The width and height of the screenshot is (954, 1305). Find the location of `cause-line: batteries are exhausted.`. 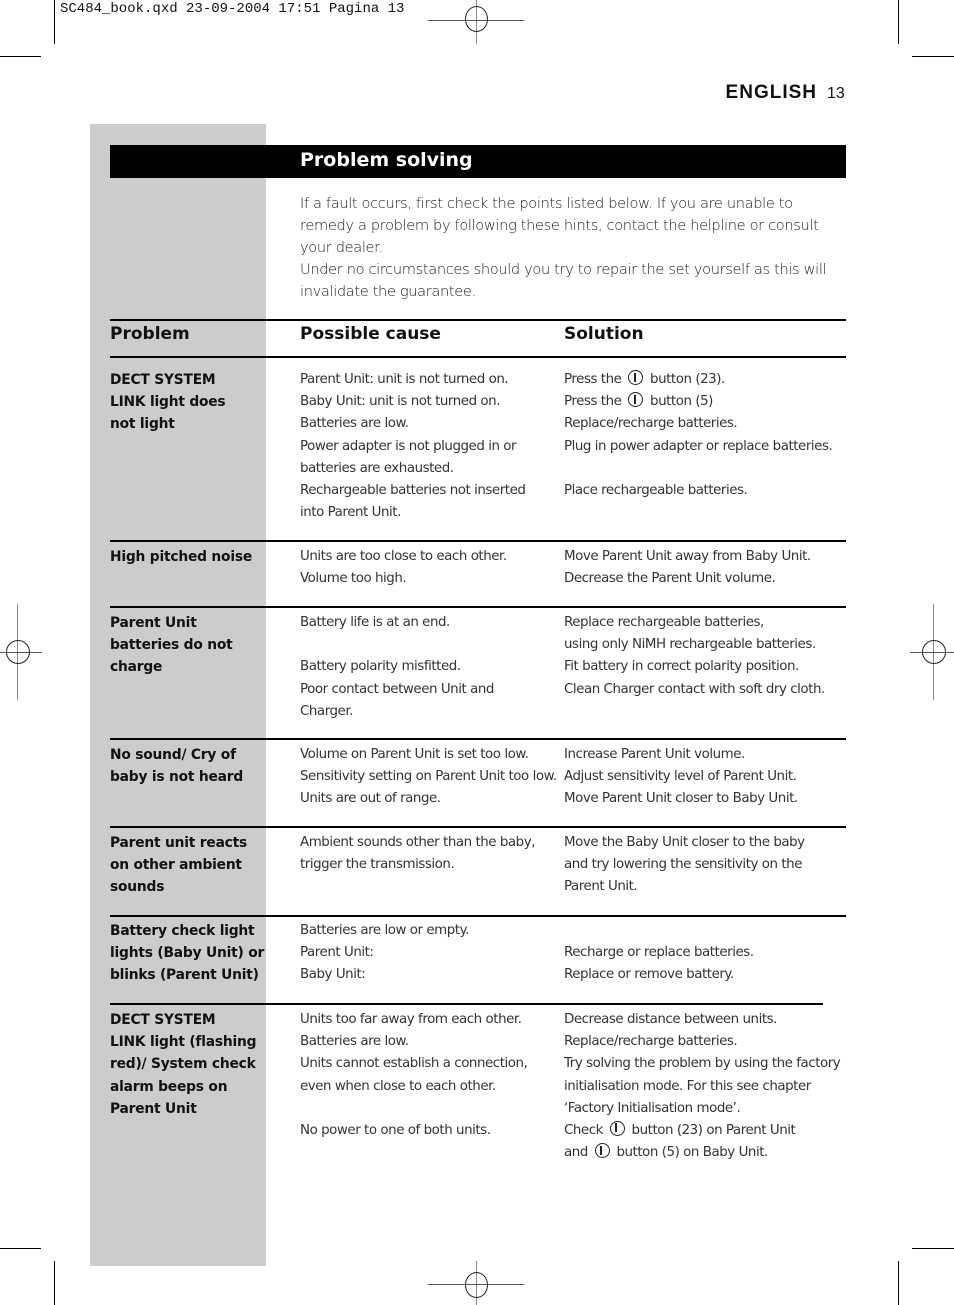

cause-line: batteries are exhausted. is located at coordinates (377, 468).